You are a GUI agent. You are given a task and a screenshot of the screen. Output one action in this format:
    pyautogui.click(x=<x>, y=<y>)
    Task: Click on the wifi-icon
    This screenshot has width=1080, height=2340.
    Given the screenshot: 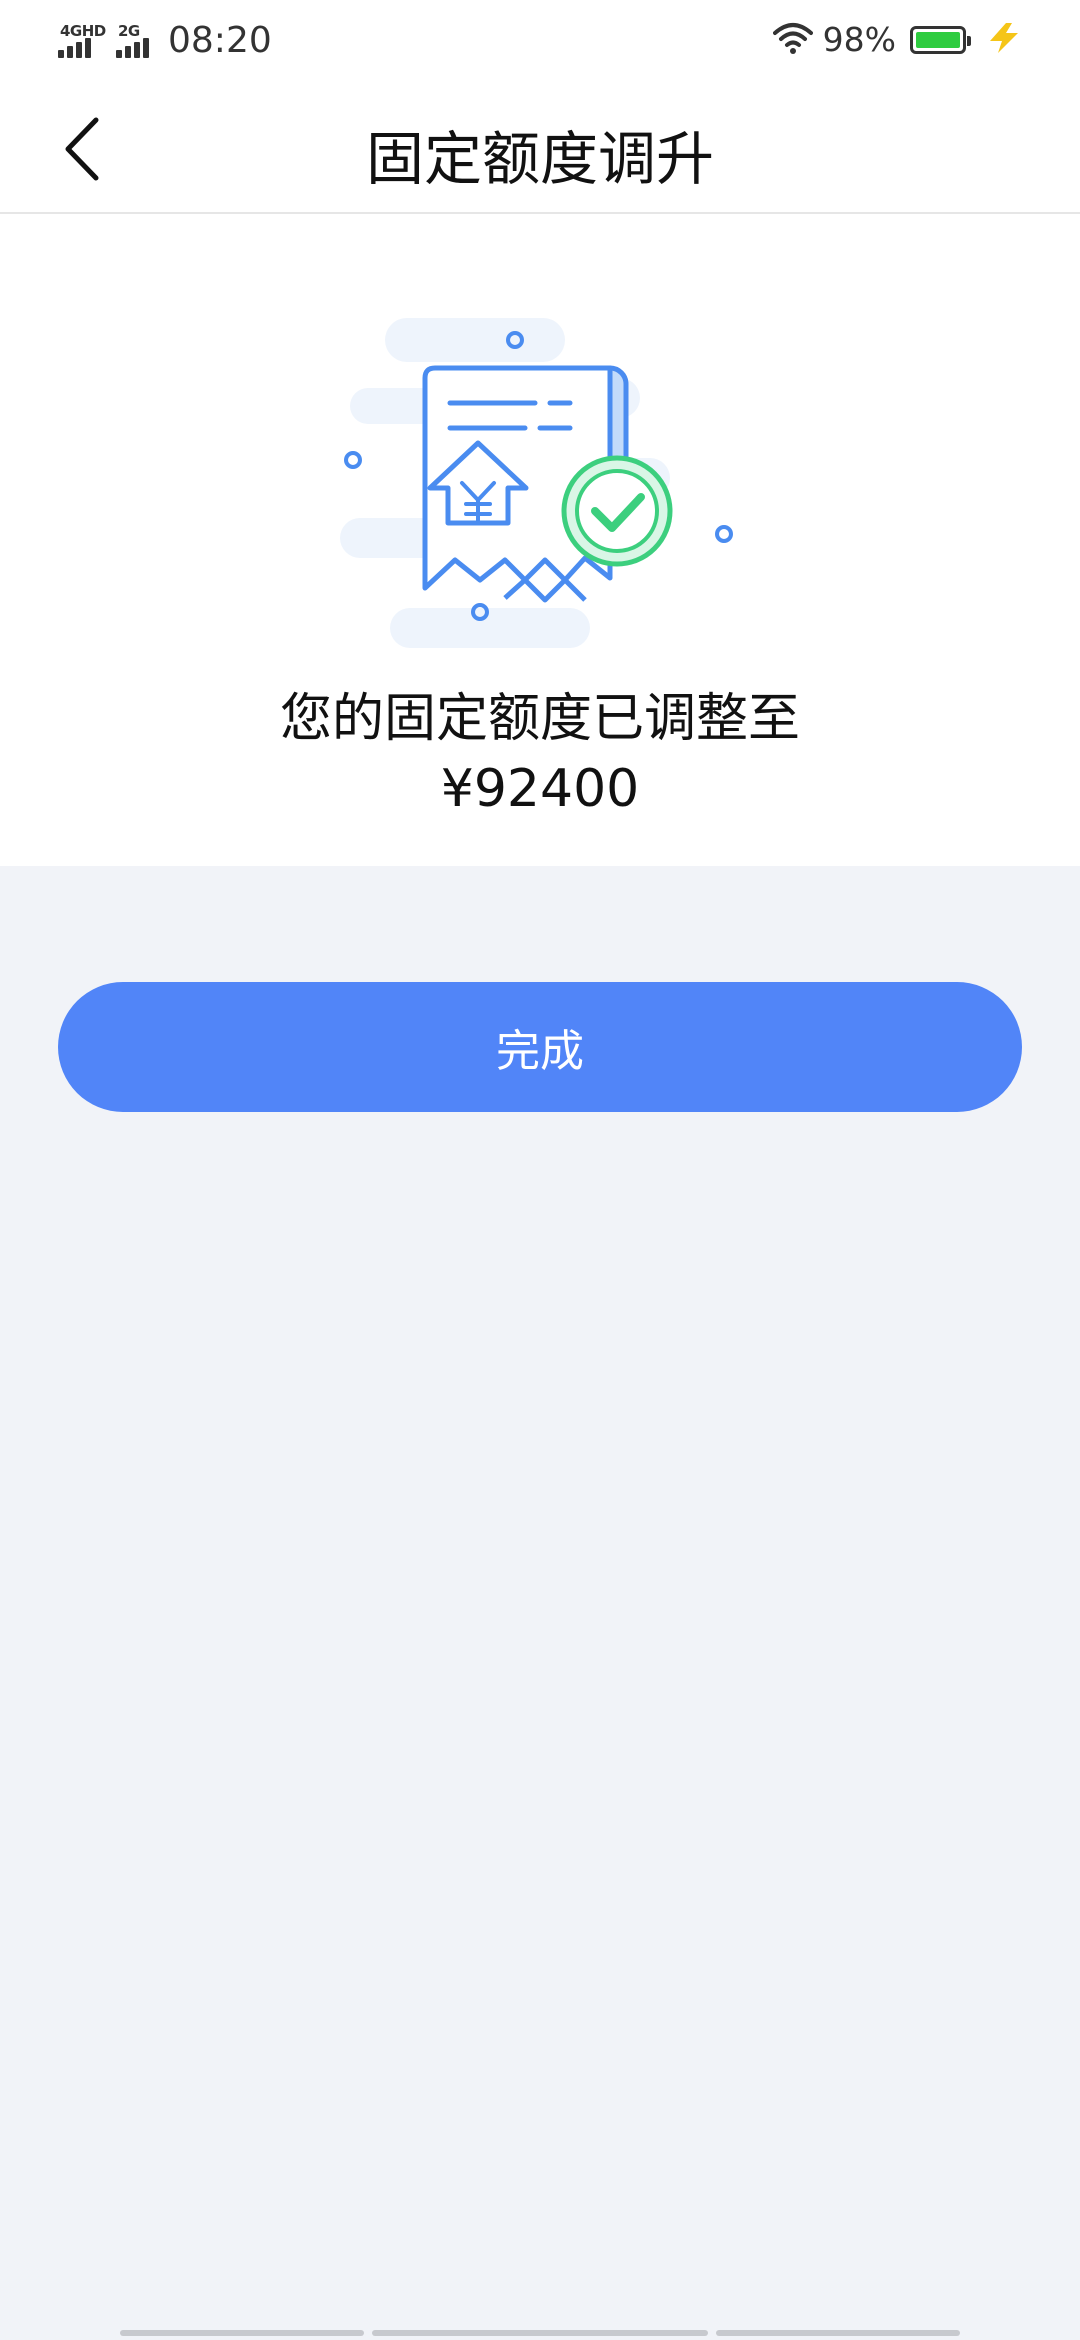 What is the action you would take?
    pyautogui.click(x=792, y=40)
    